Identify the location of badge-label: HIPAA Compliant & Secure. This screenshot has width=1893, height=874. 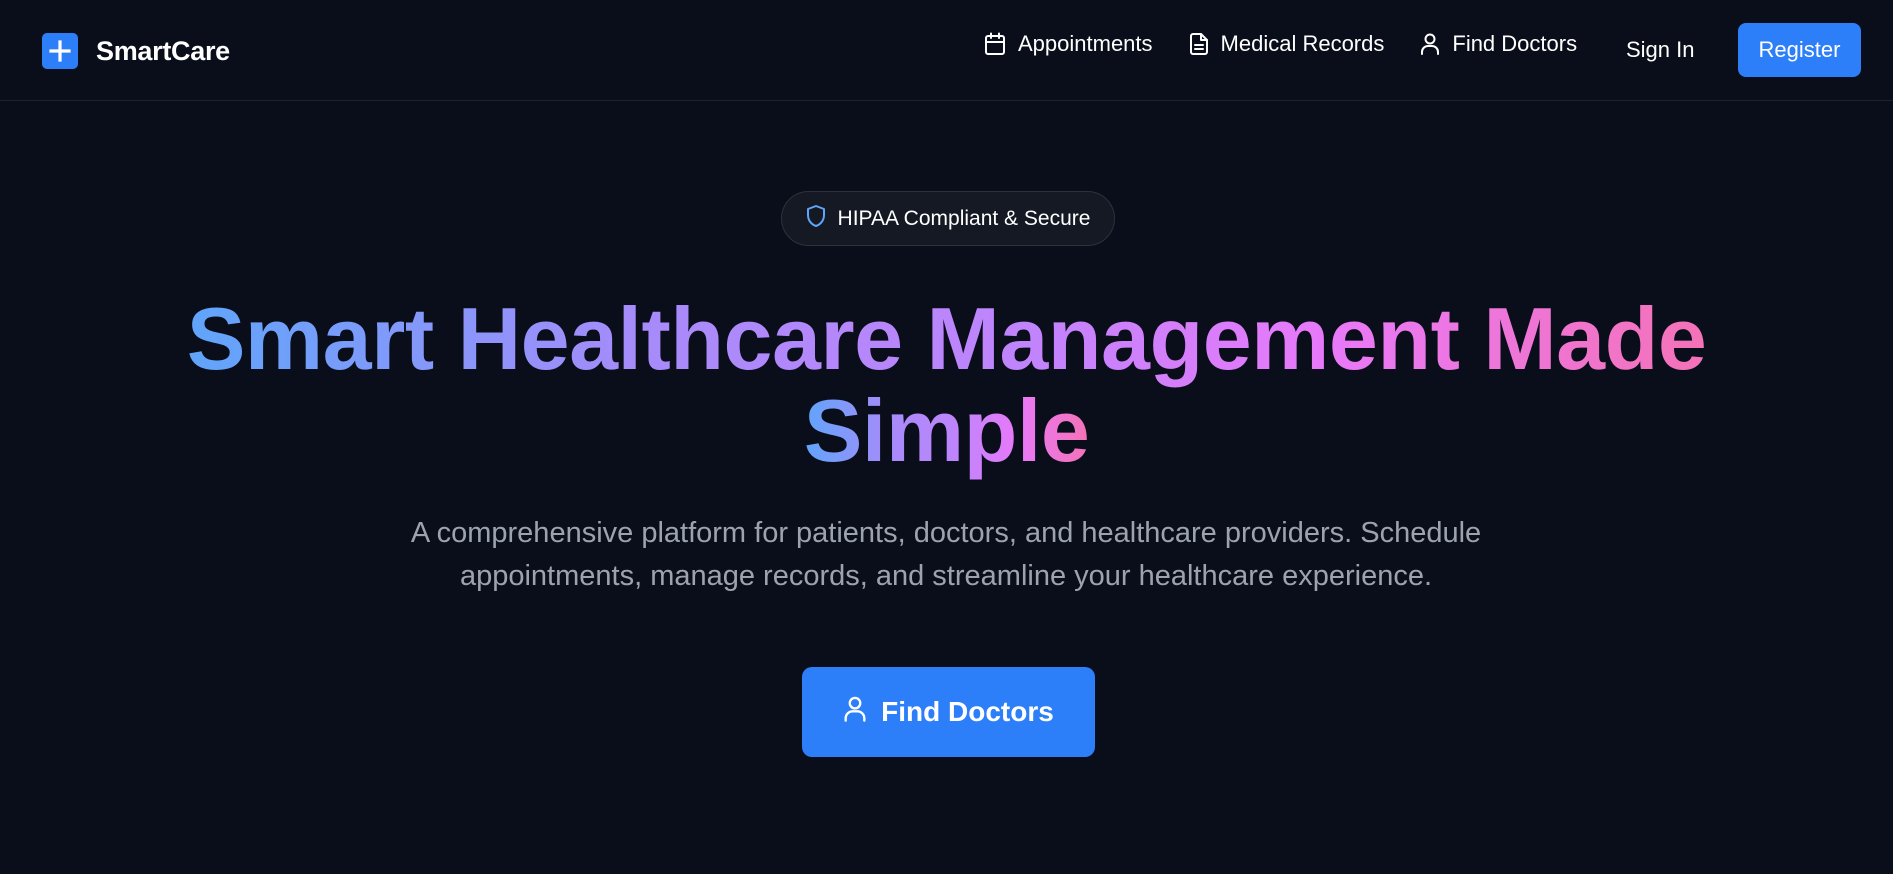
(964, 218).